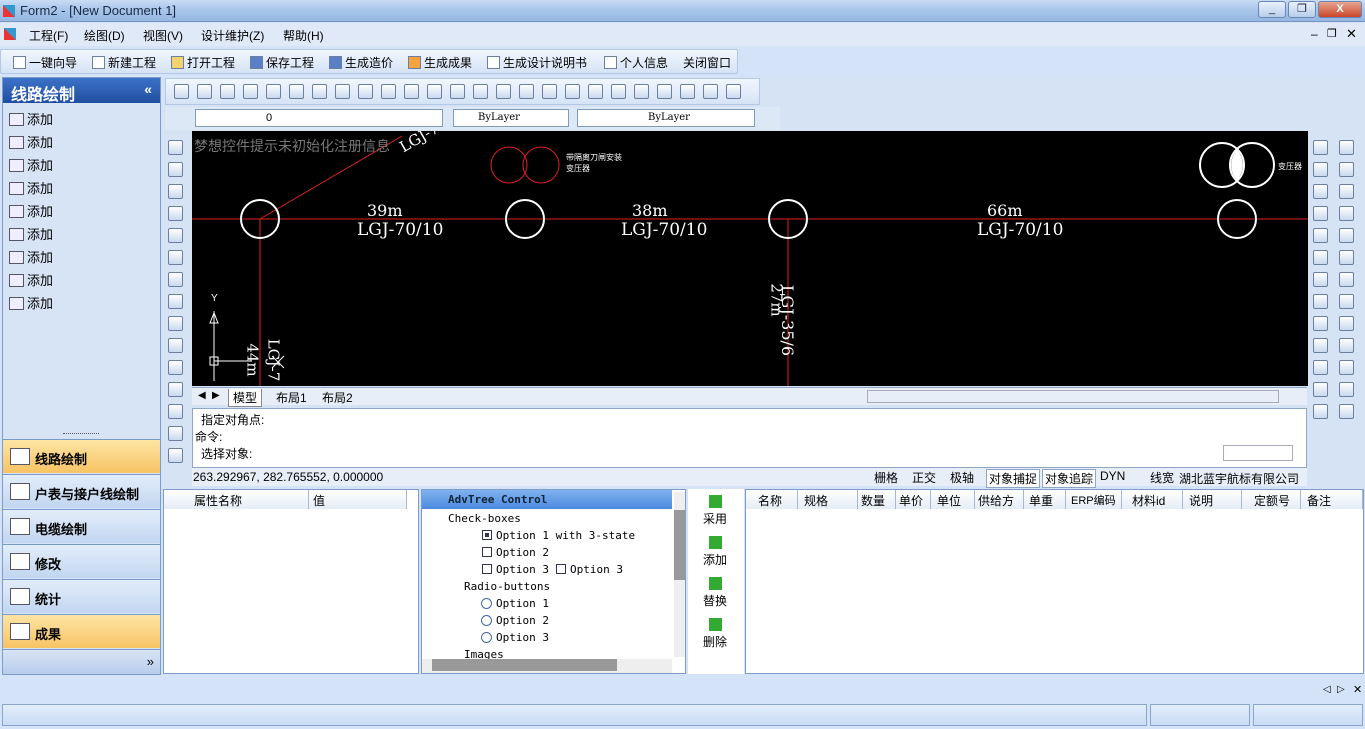  What do you see at coordinates (962, 477) in the screenshot?
I see `status-toggle: 极轴` at bounding box center [962, 477].